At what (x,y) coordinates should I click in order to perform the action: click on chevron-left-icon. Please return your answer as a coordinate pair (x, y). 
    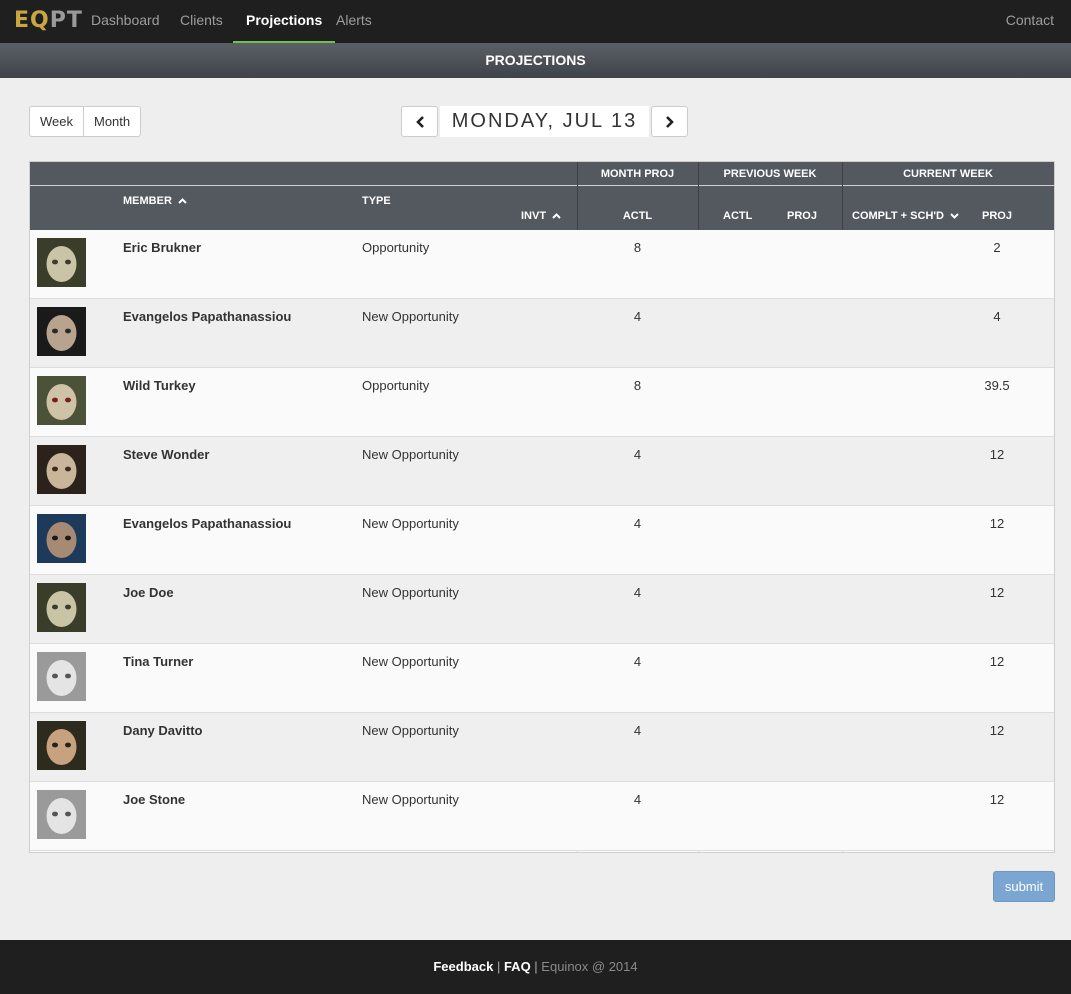
    Looking at the image, I should click on (419, 121).